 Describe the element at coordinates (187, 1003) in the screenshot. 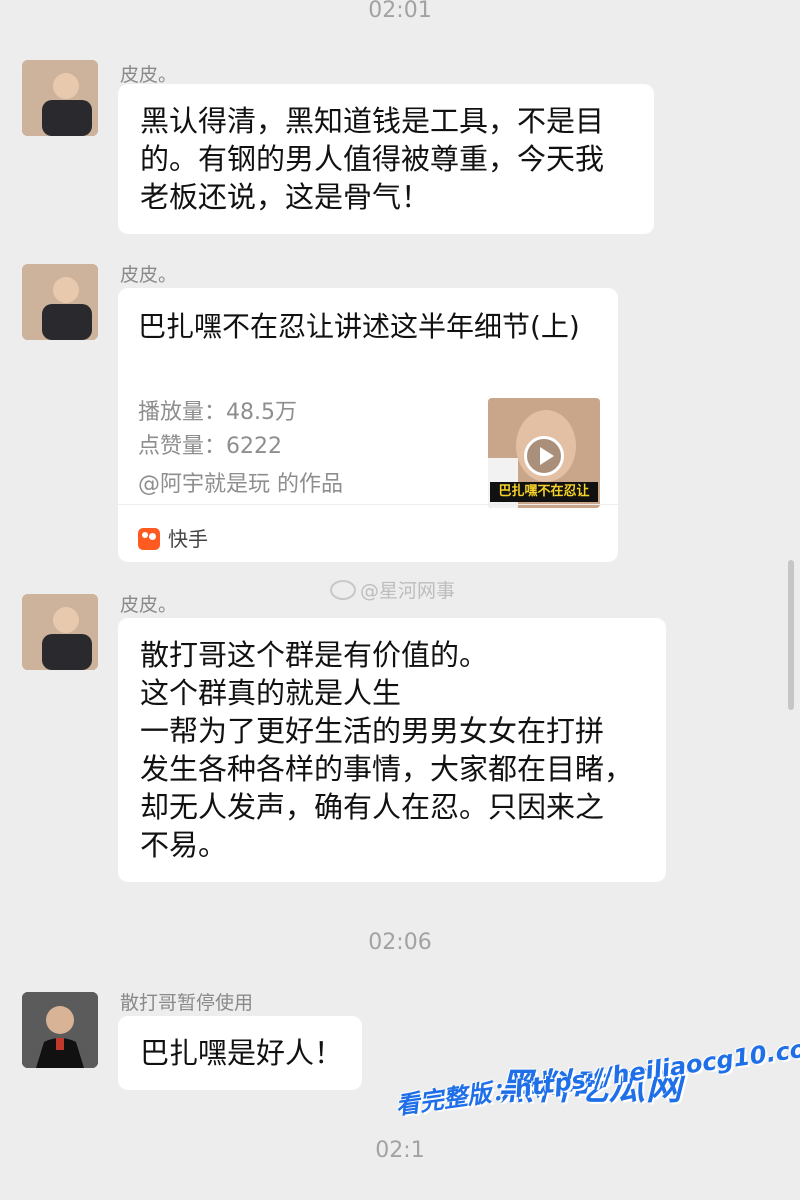

I see `sender-name: 散打哥暂停使用` at that location.